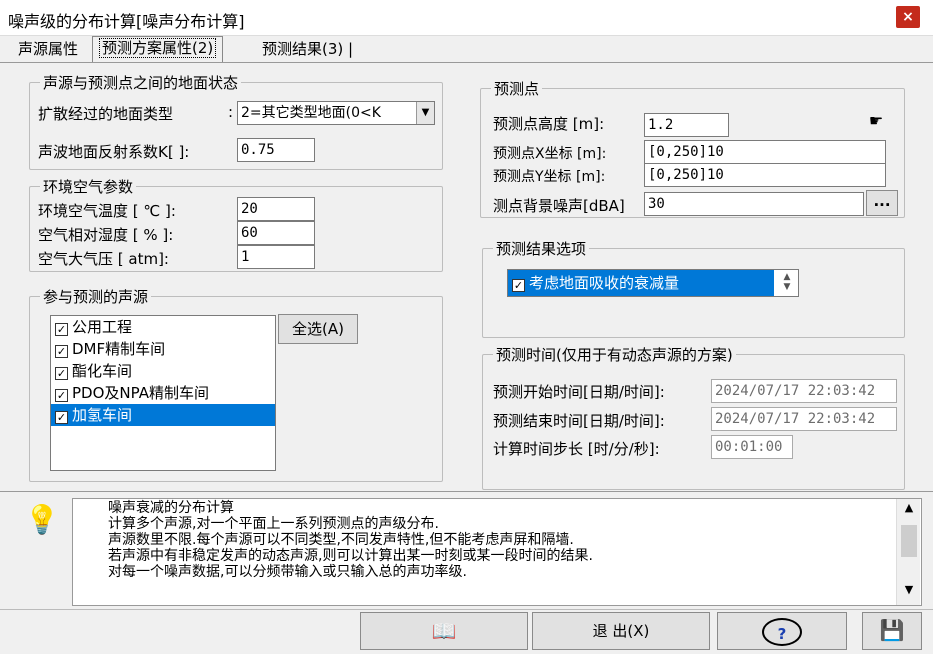  Describe the element at coordinates (517, 88) in the screenshot. I see `point-group-title: 预测点` at that location.